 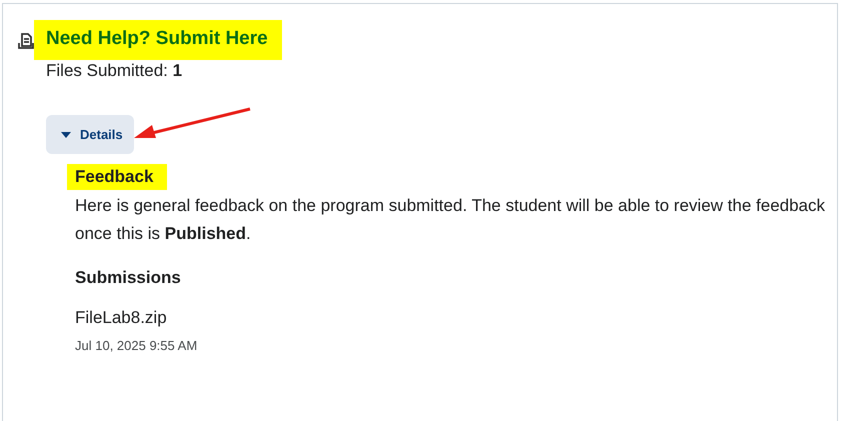 I want to click on caret-icon, so click(x=66, y=135).